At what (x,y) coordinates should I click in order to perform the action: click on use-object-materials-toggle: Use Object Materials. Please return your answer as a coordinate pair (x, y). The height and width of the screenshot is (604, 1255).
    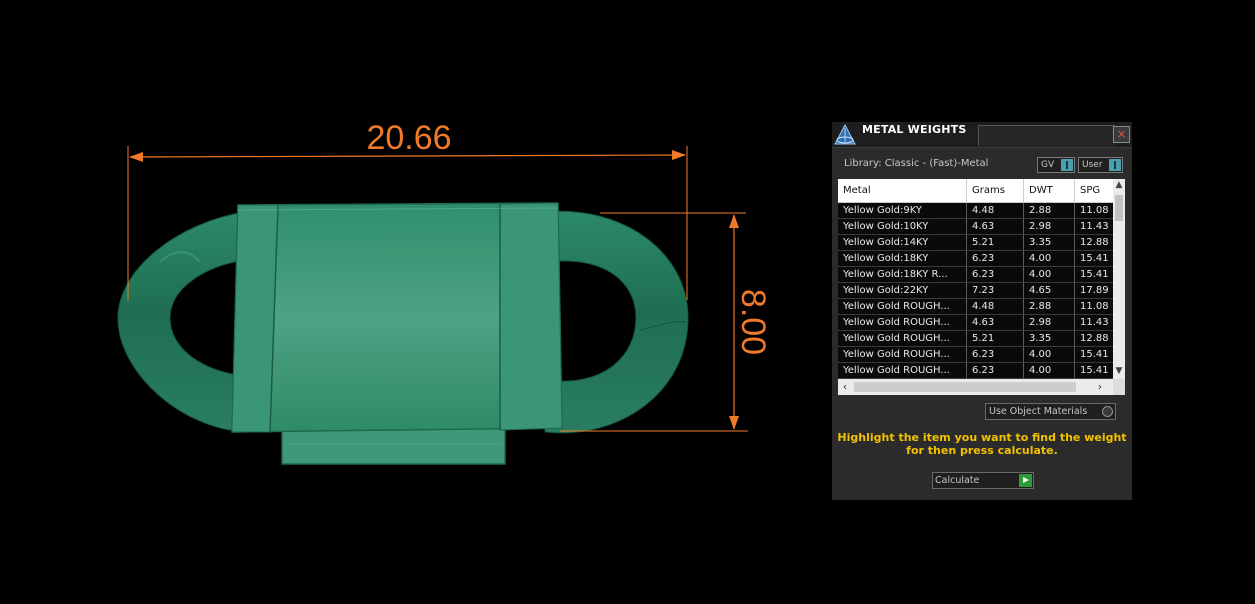
    Looking at the image, I should click on (1050, 411).